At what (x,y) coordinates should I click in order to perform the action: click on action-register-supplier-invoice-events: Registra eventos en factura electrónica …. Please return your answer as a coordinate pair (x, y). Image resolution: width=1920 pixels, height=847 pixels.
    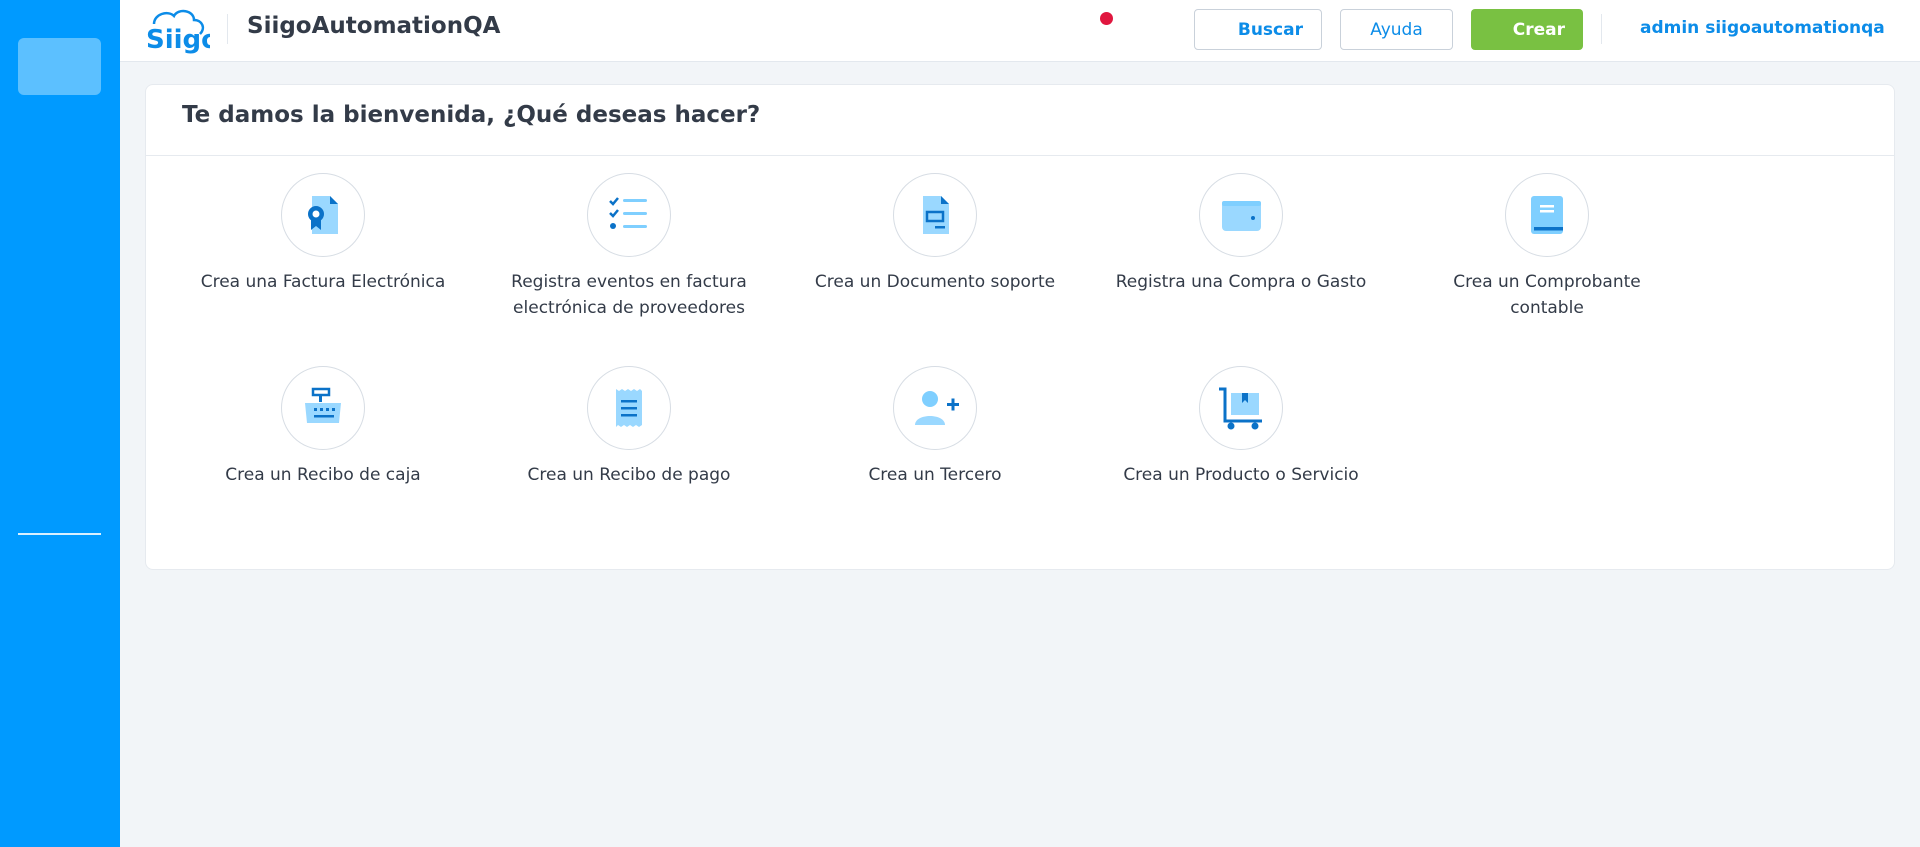
    Looking at the image, I should click on (629, 247).